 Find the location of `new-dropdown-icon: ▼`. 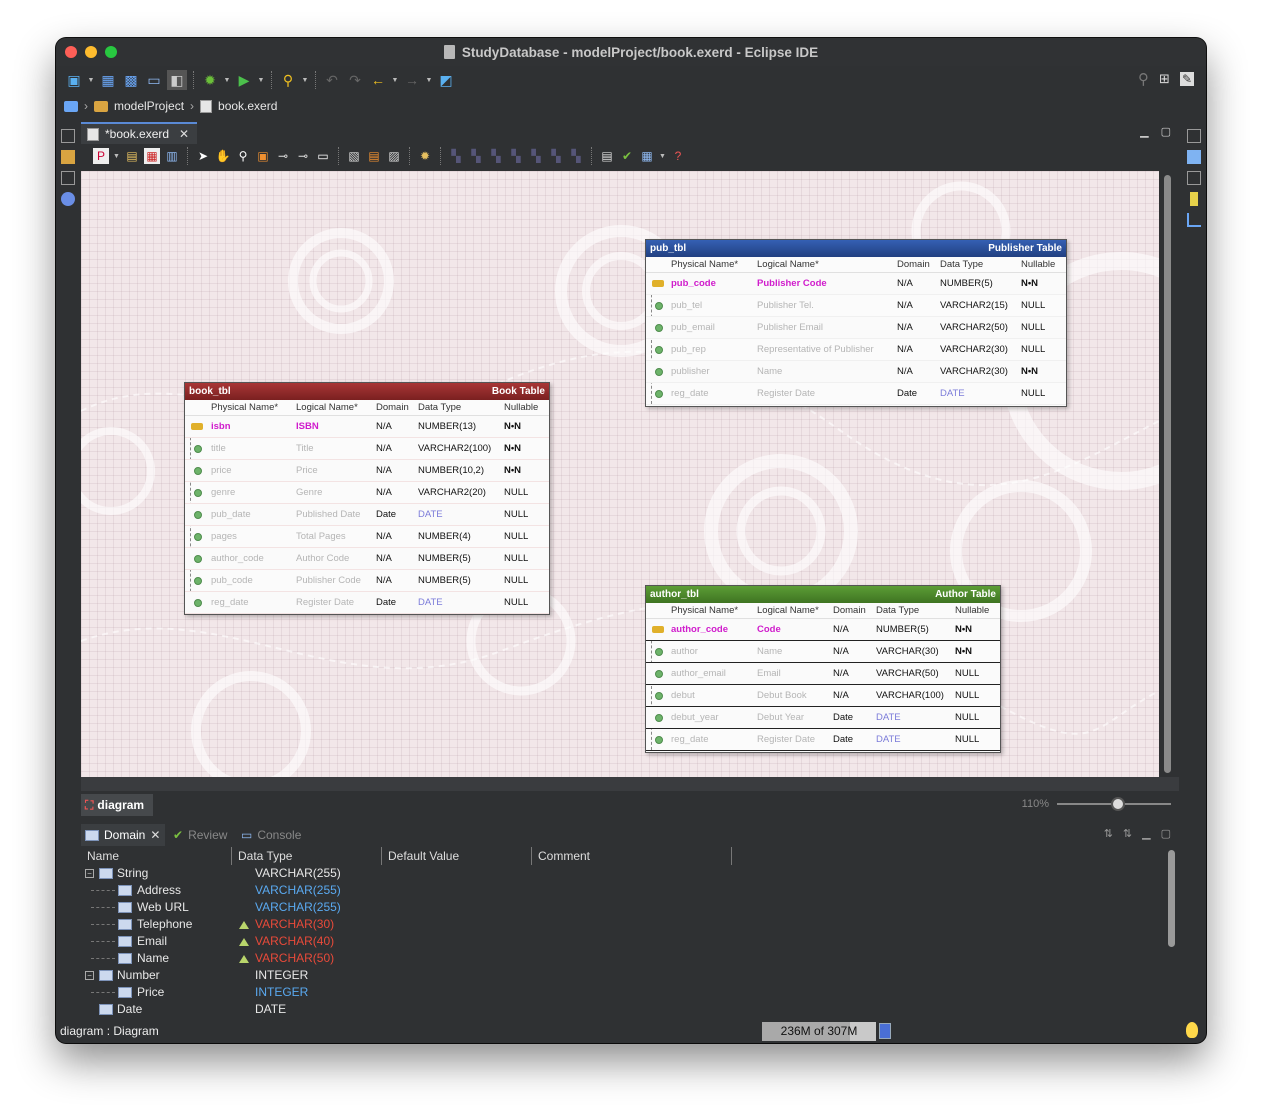

new-dropdown-icon: ▼ is located at coordinates (91, 80).